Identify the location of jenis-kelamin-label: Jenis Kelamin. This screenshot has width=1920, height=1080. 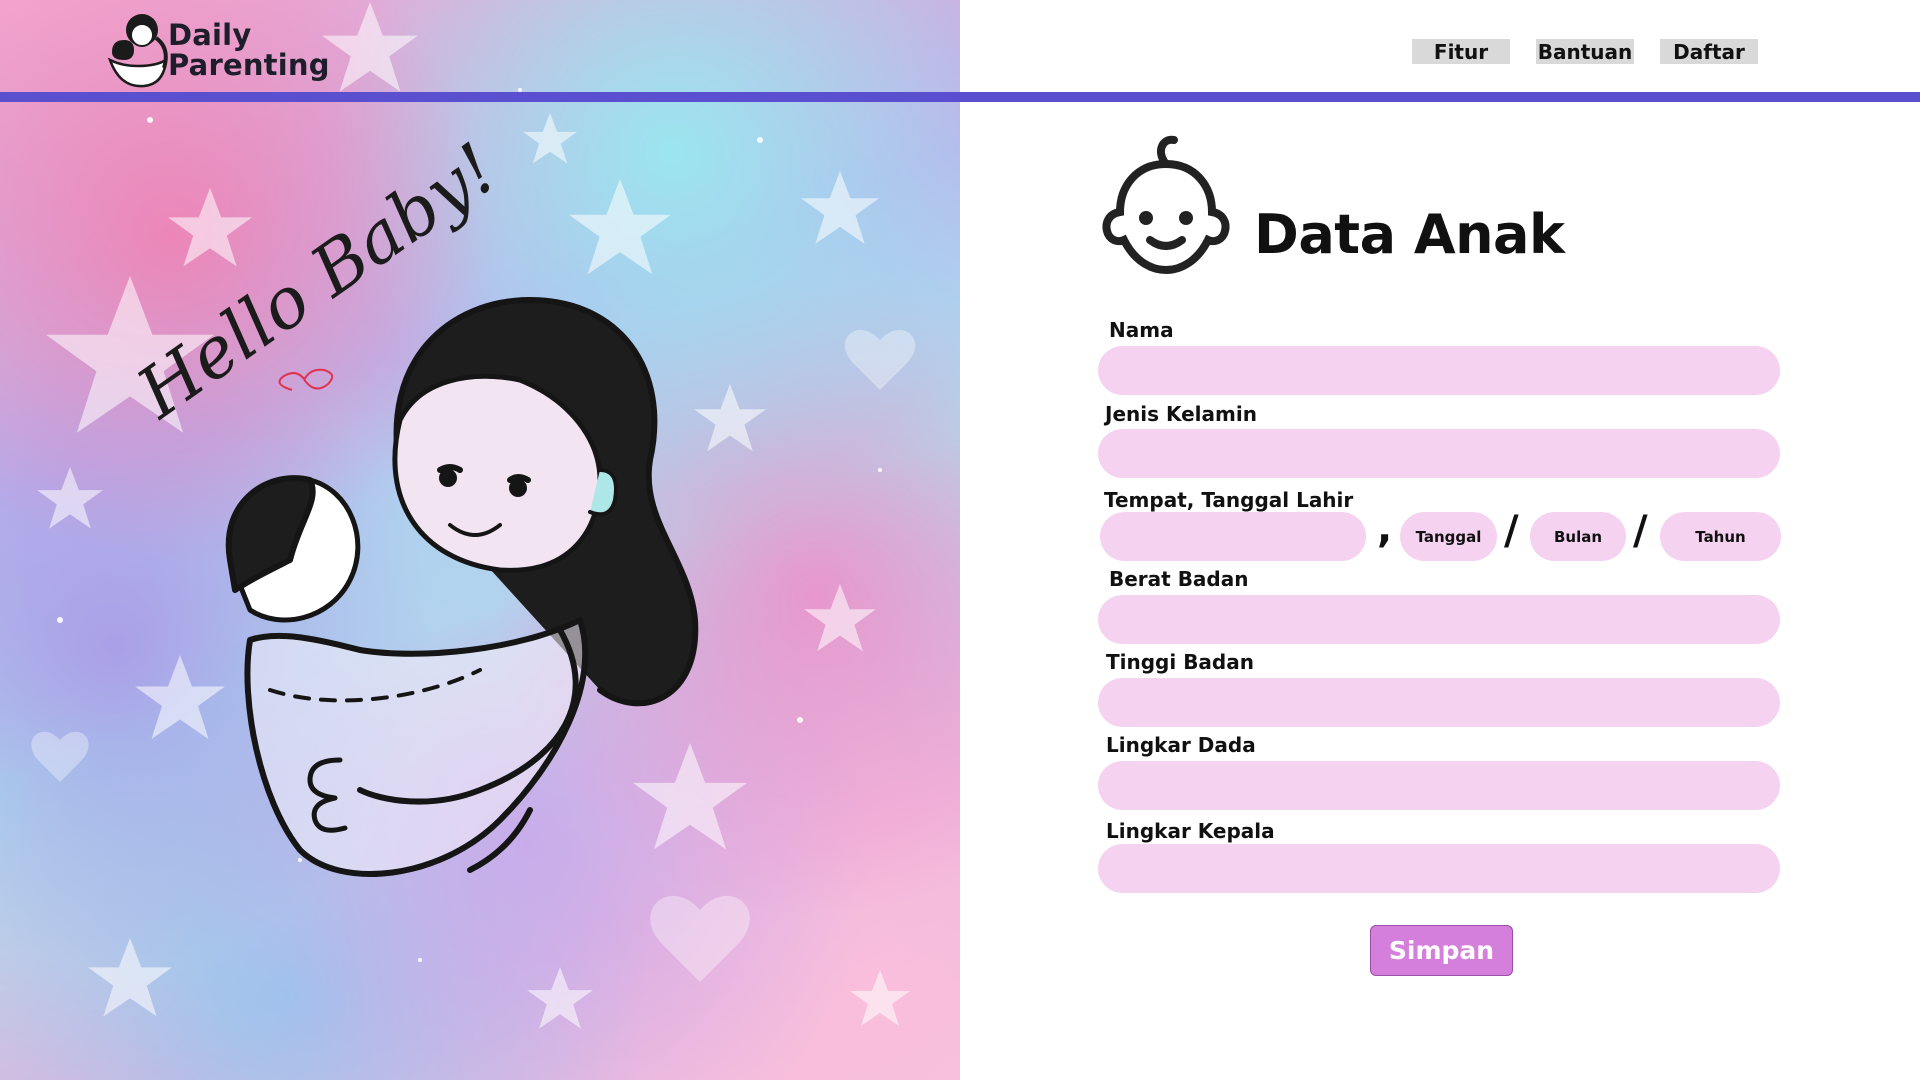
(1181, 414).